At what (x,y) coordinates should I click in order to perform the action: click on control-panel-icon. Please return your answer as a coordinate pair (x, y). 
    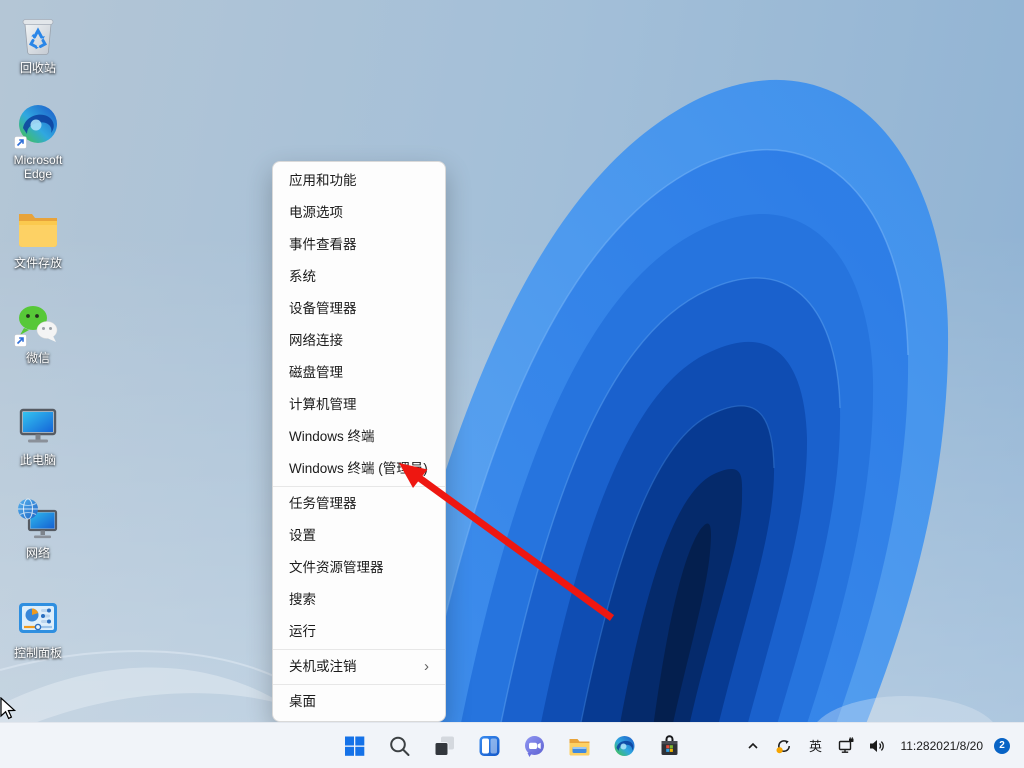
    Looking at the image, I should click on (38, 618).